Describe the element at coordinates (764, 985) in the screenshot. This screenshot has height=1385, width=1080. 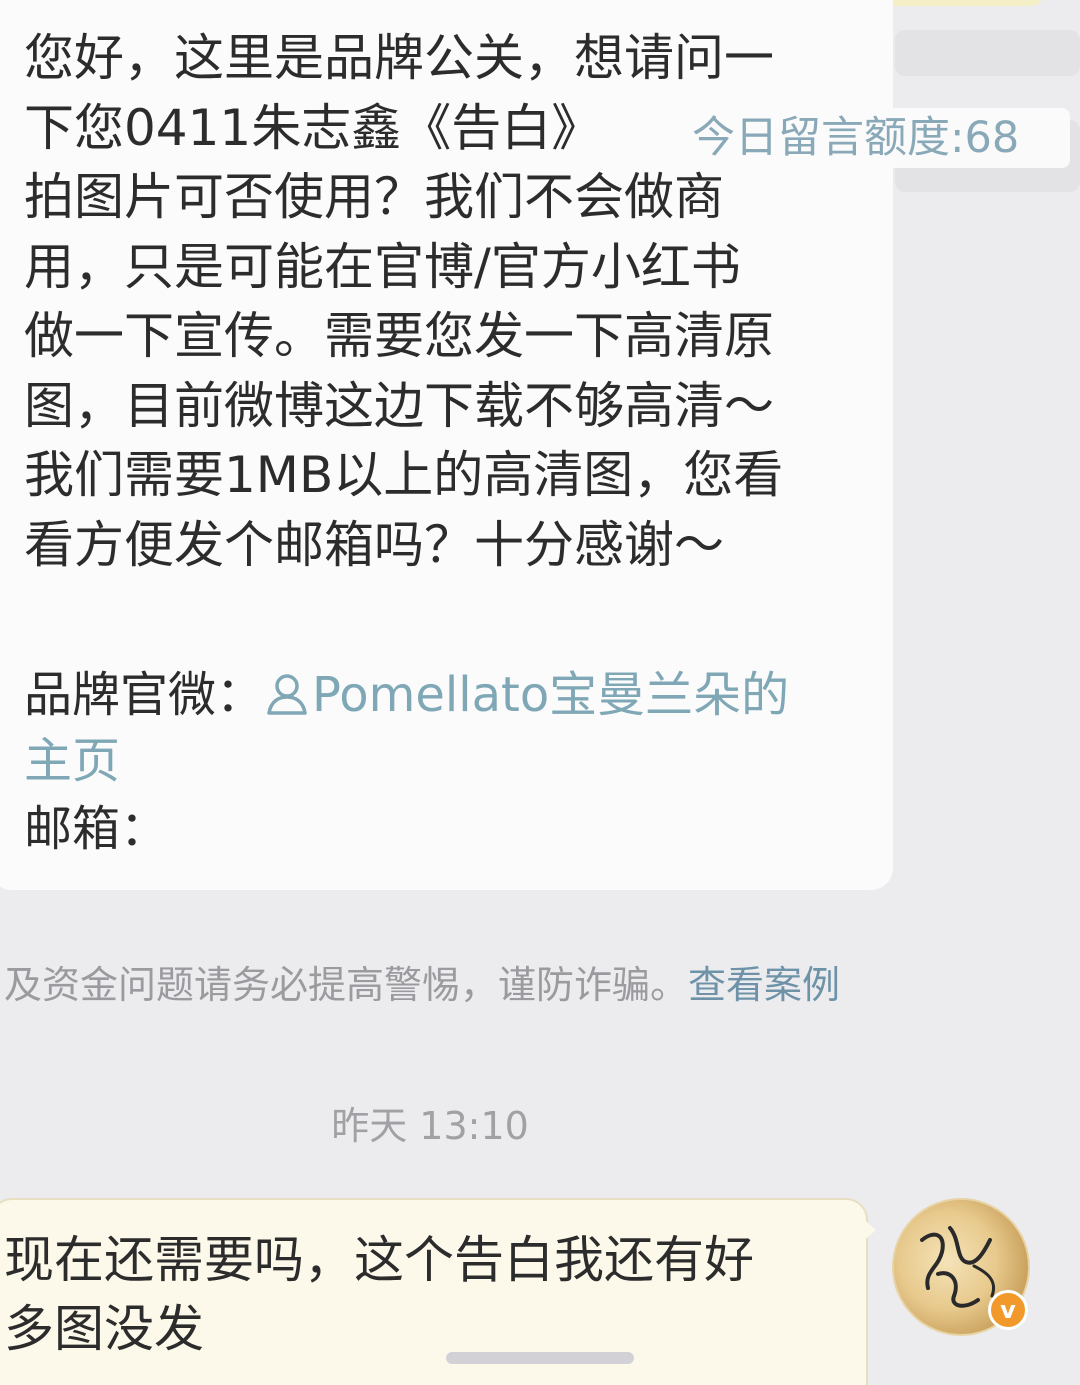
I see `view-cases-link: 查看案例` at that location.